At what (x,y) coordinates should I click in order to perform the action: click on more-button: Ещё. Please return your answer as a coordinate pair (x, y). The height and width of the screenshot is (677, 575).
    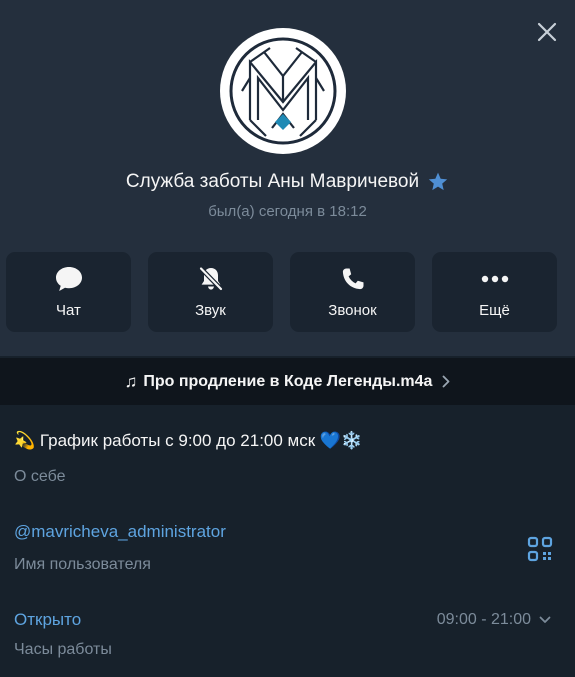
    Looking at the image, I should click on (494, 292).